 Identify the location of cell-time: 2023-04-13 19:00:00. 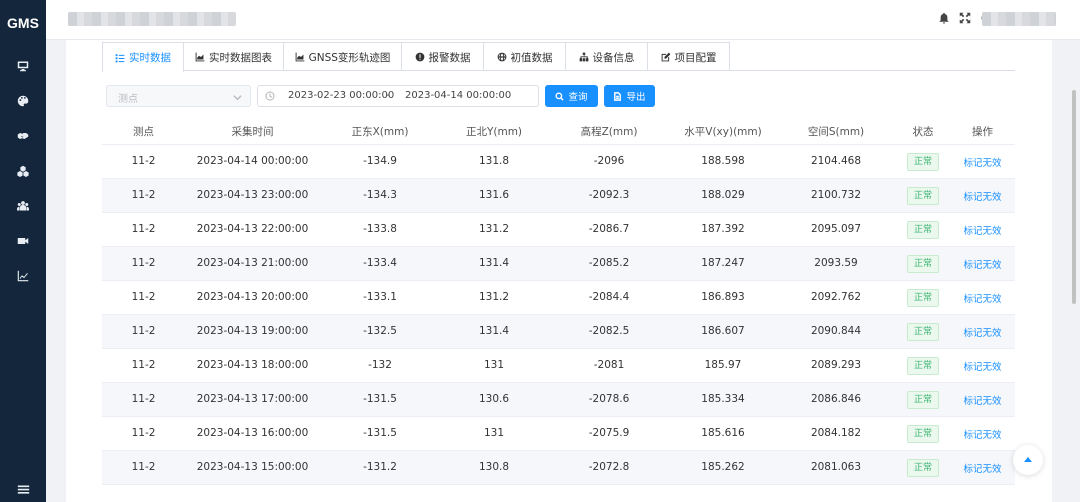
(252, 331).